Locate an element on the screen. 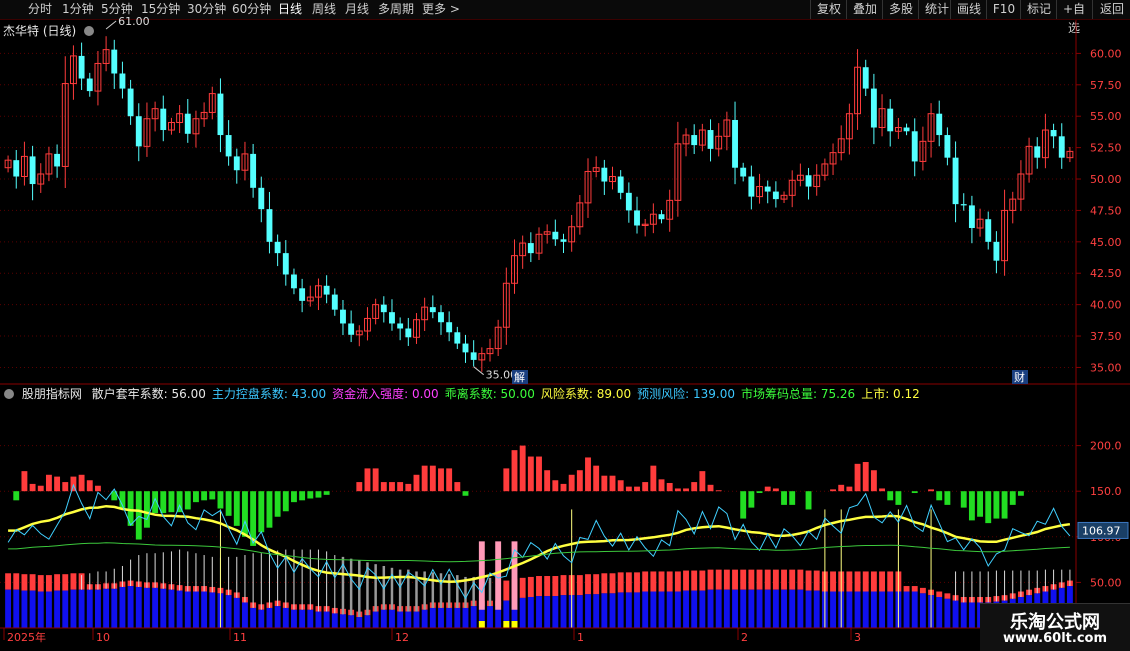  price-tick-label: 55.00 is located at coordinates (1106, 116).